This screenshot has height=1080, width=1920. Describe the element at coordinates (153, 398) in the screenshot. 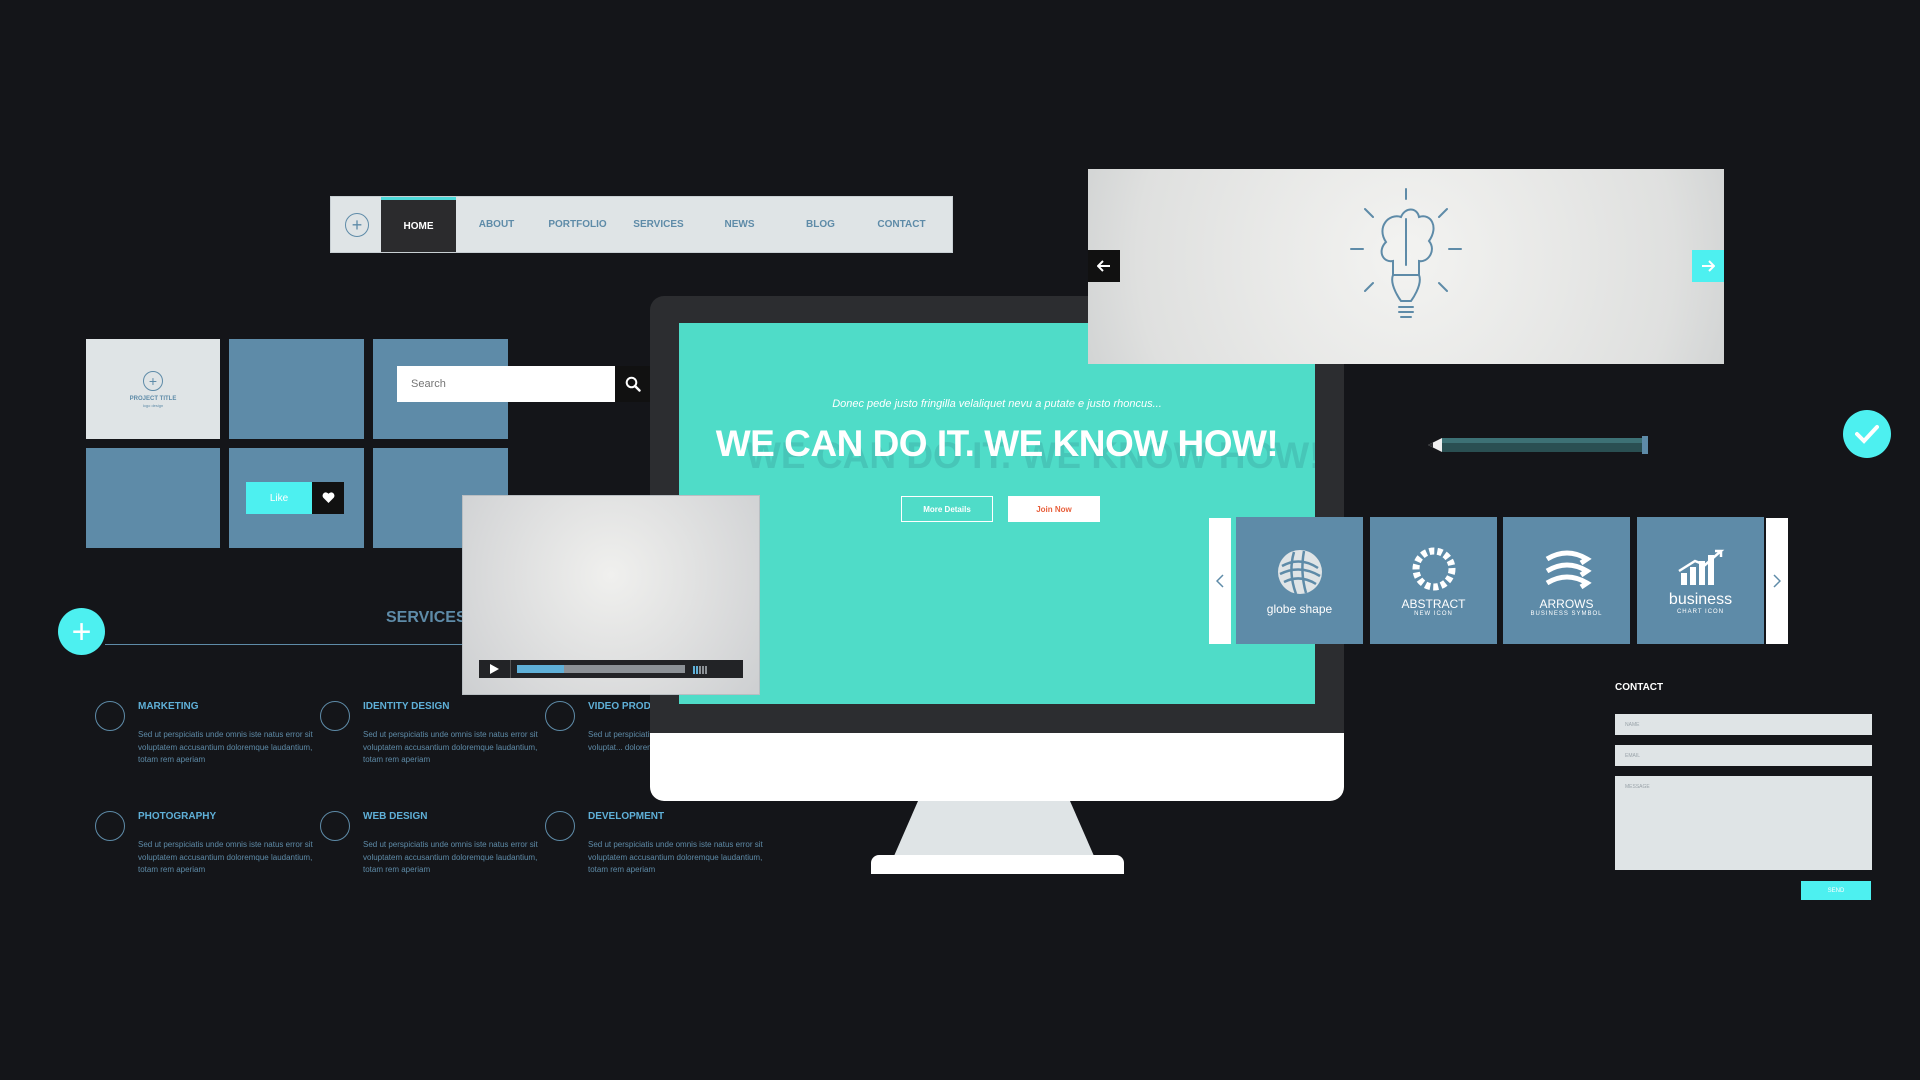

I see `project-title: PROJECT TITLE` at that location.